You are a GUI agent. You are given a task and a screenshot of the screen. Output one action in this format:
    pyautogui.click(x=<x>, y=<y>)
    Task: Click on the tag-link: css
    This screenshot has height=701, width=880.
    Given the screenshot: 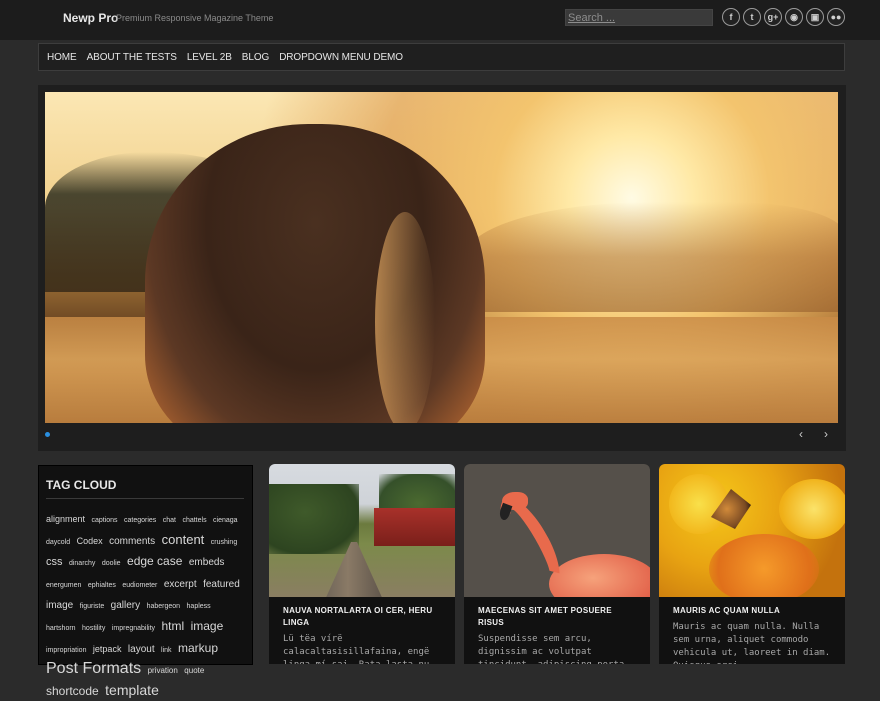 What is the action you would take?
    pyautogui.click(x=54, y=562)
    